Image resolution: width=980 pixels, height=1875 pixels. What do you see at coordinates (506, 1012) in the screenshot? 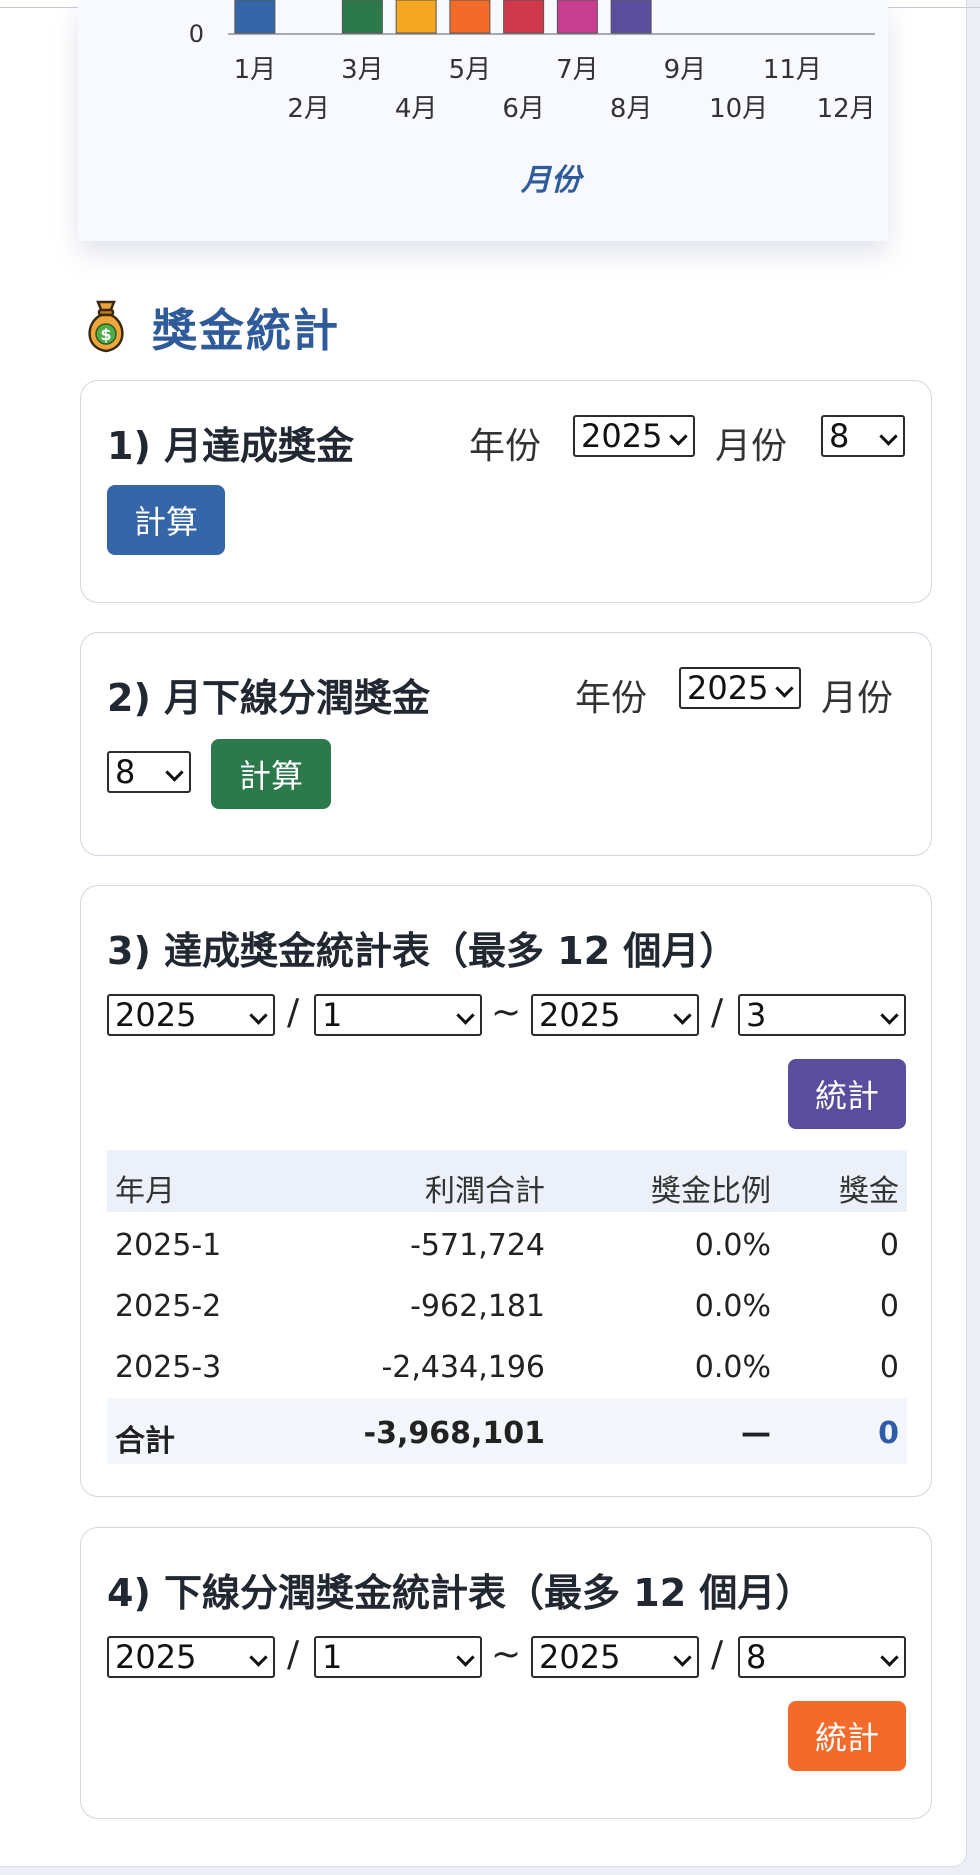
I see `card3-tilde: ~` at bounding box center [506, 1012].